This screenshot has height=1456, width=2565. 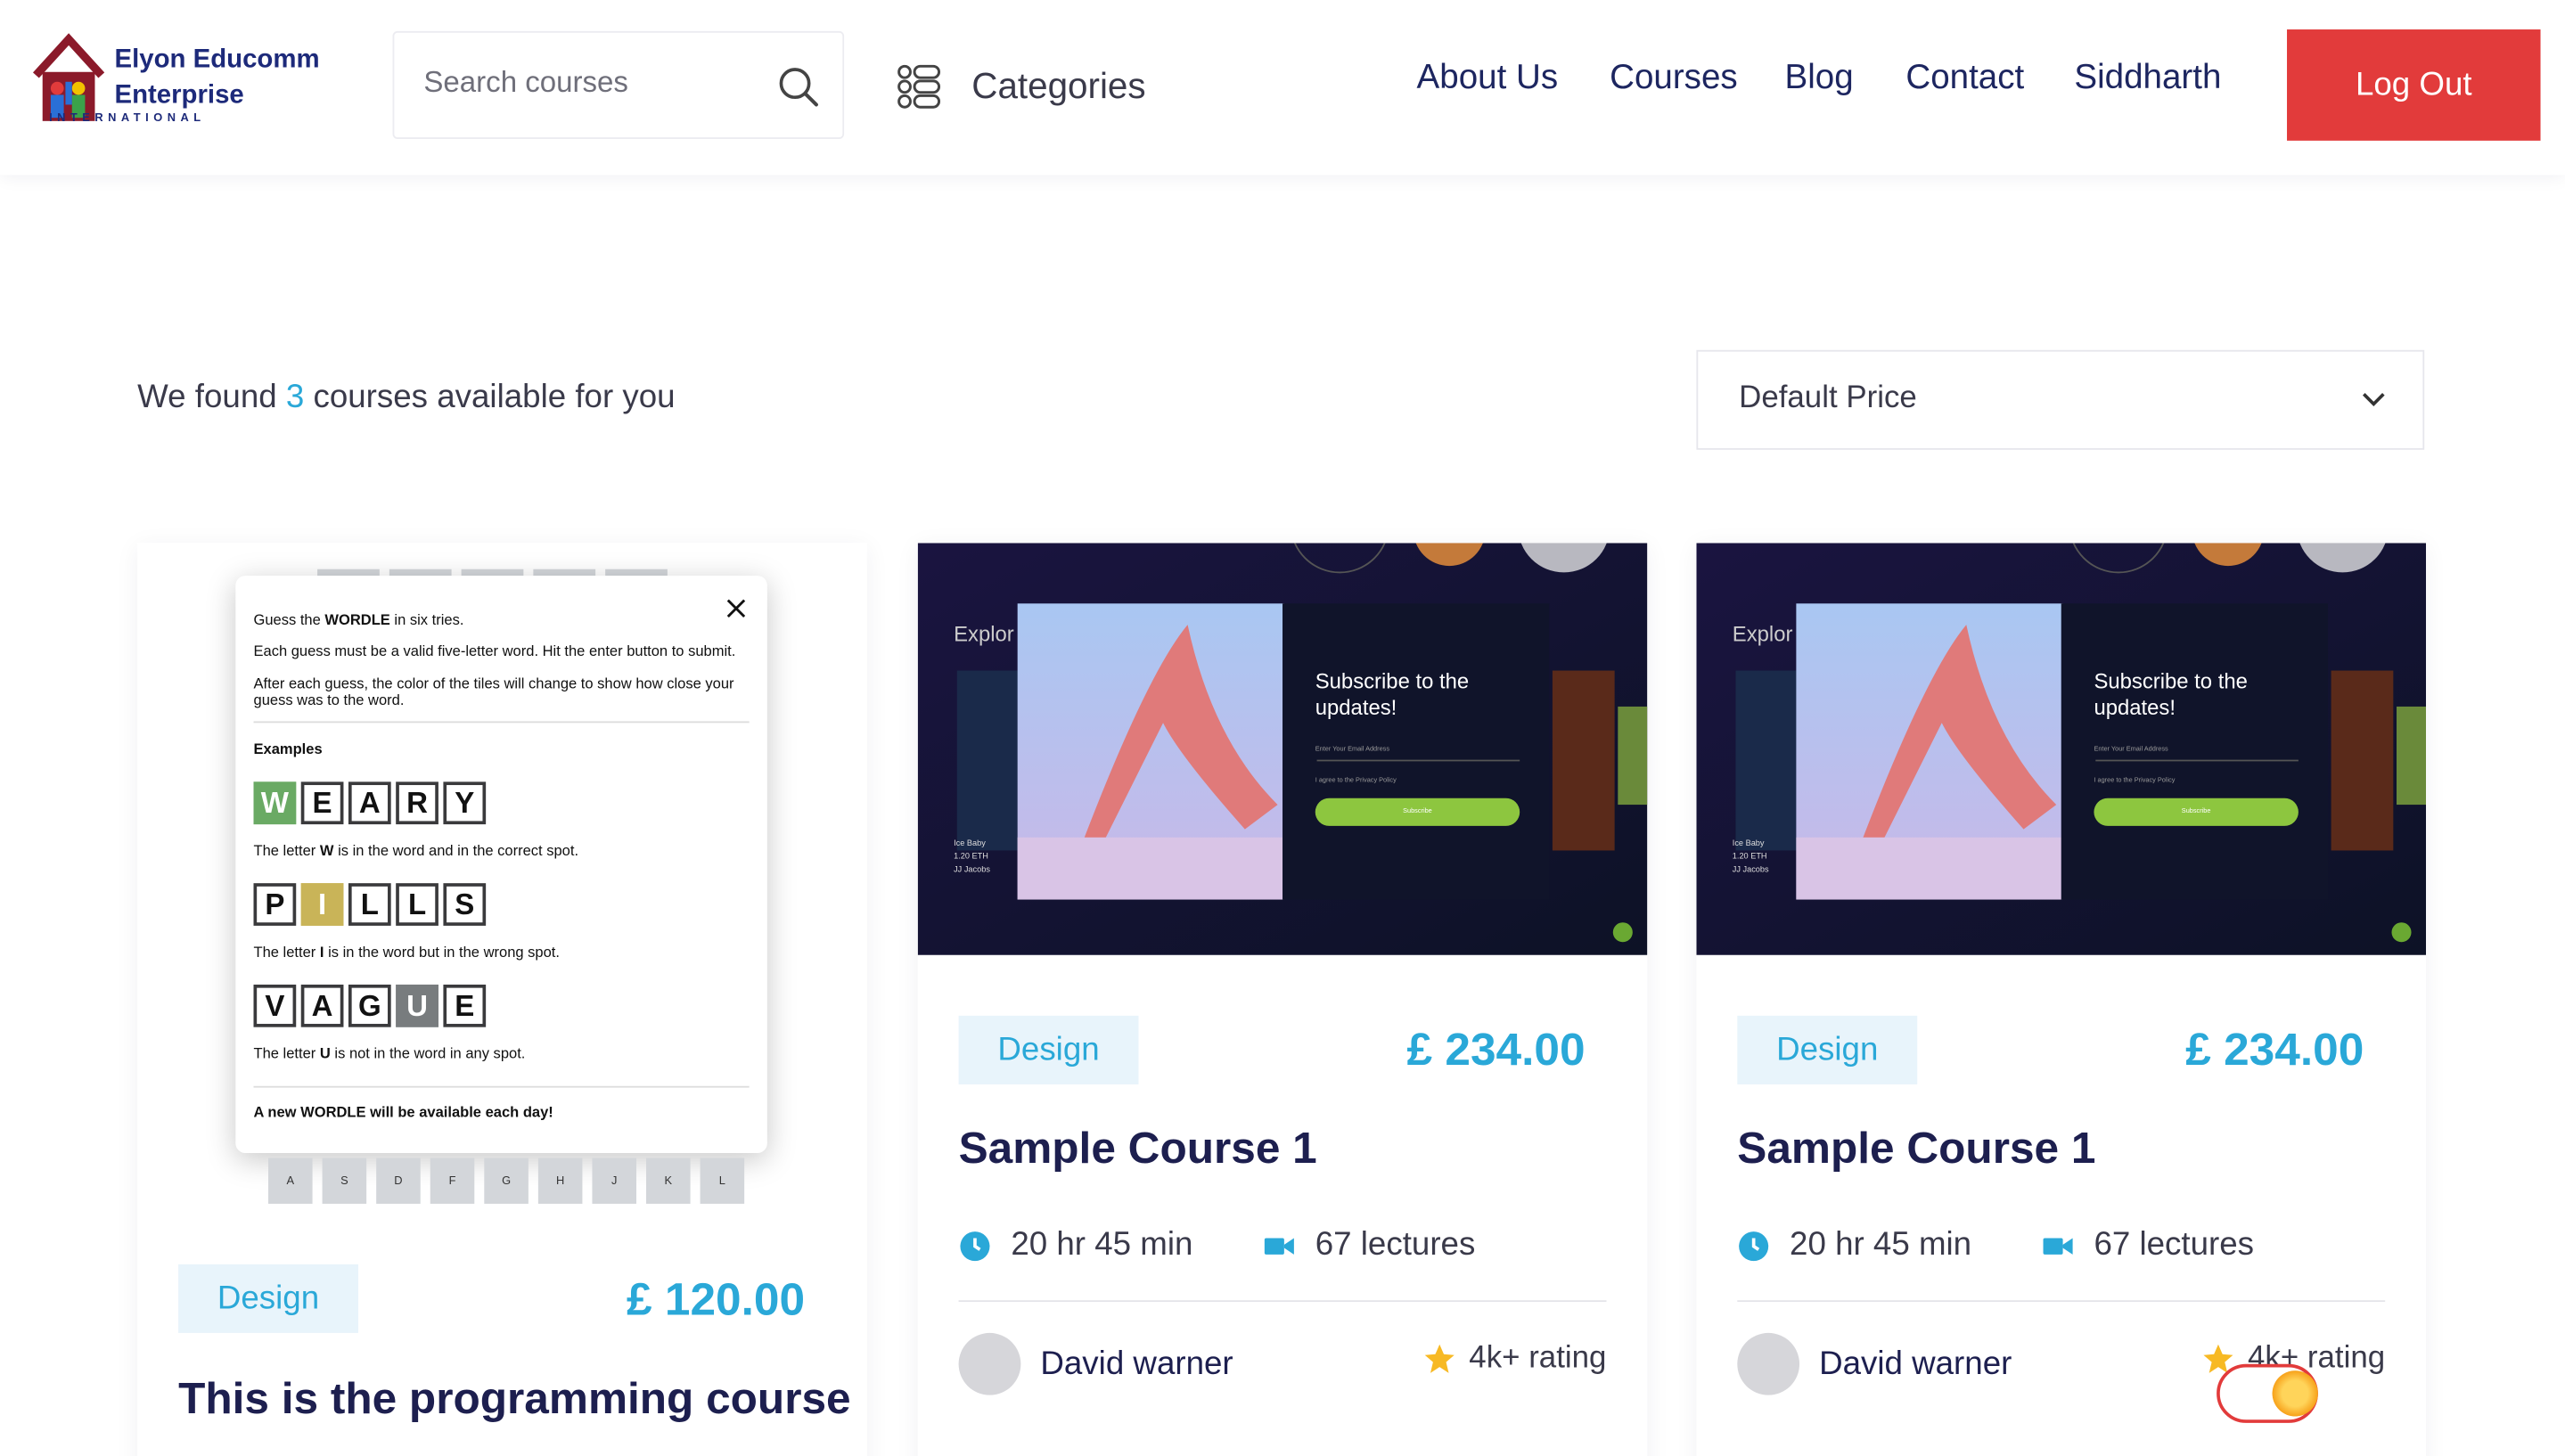 I want to click on brand-line-2: Enterprise, so click(x=179, y=95).